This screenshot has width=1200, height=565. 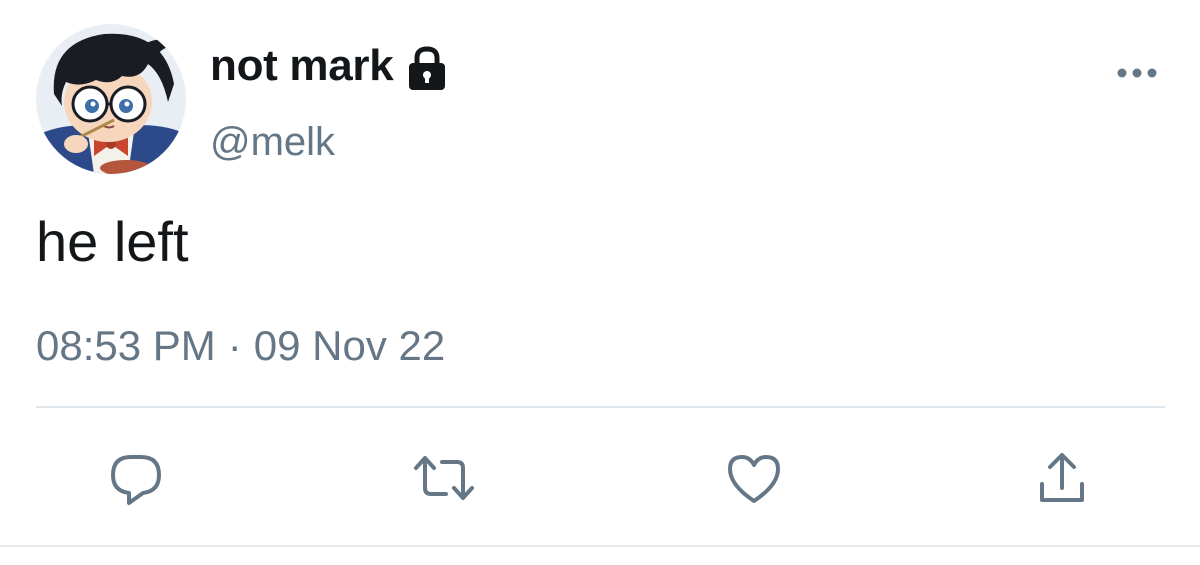 I want to click on heart-icon, so click(x=754, y=479).